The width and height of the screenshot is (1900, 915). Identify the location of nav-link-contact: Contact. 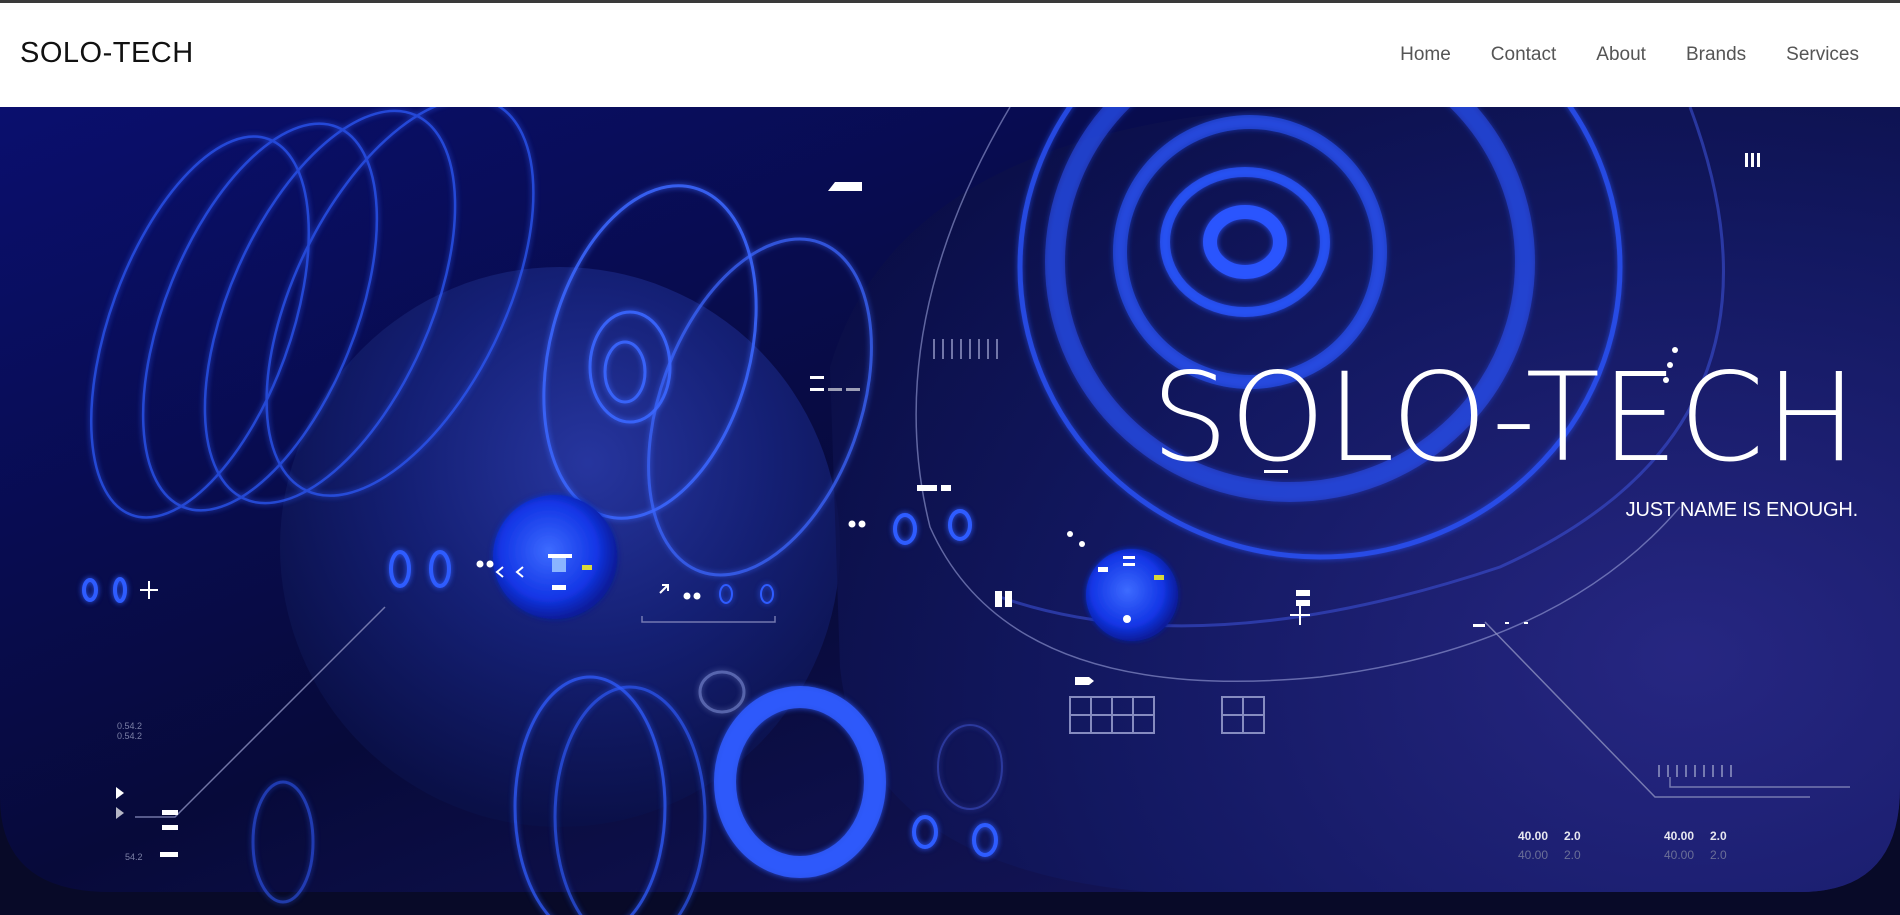
(1523, 55).